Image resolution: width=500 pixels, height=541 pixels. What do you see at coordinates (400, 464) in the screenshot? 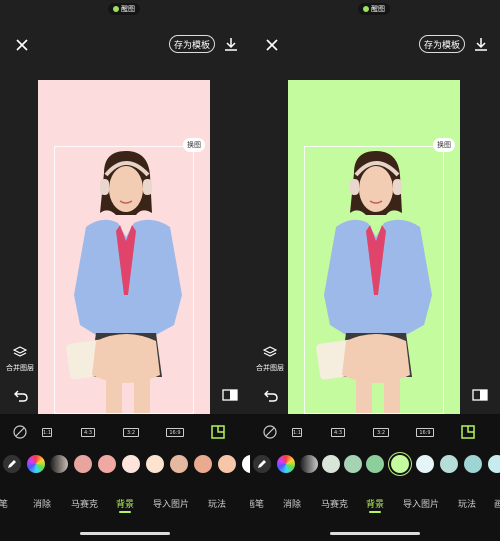
I see `color-swatch-selected` at bounding box center [400, 464].